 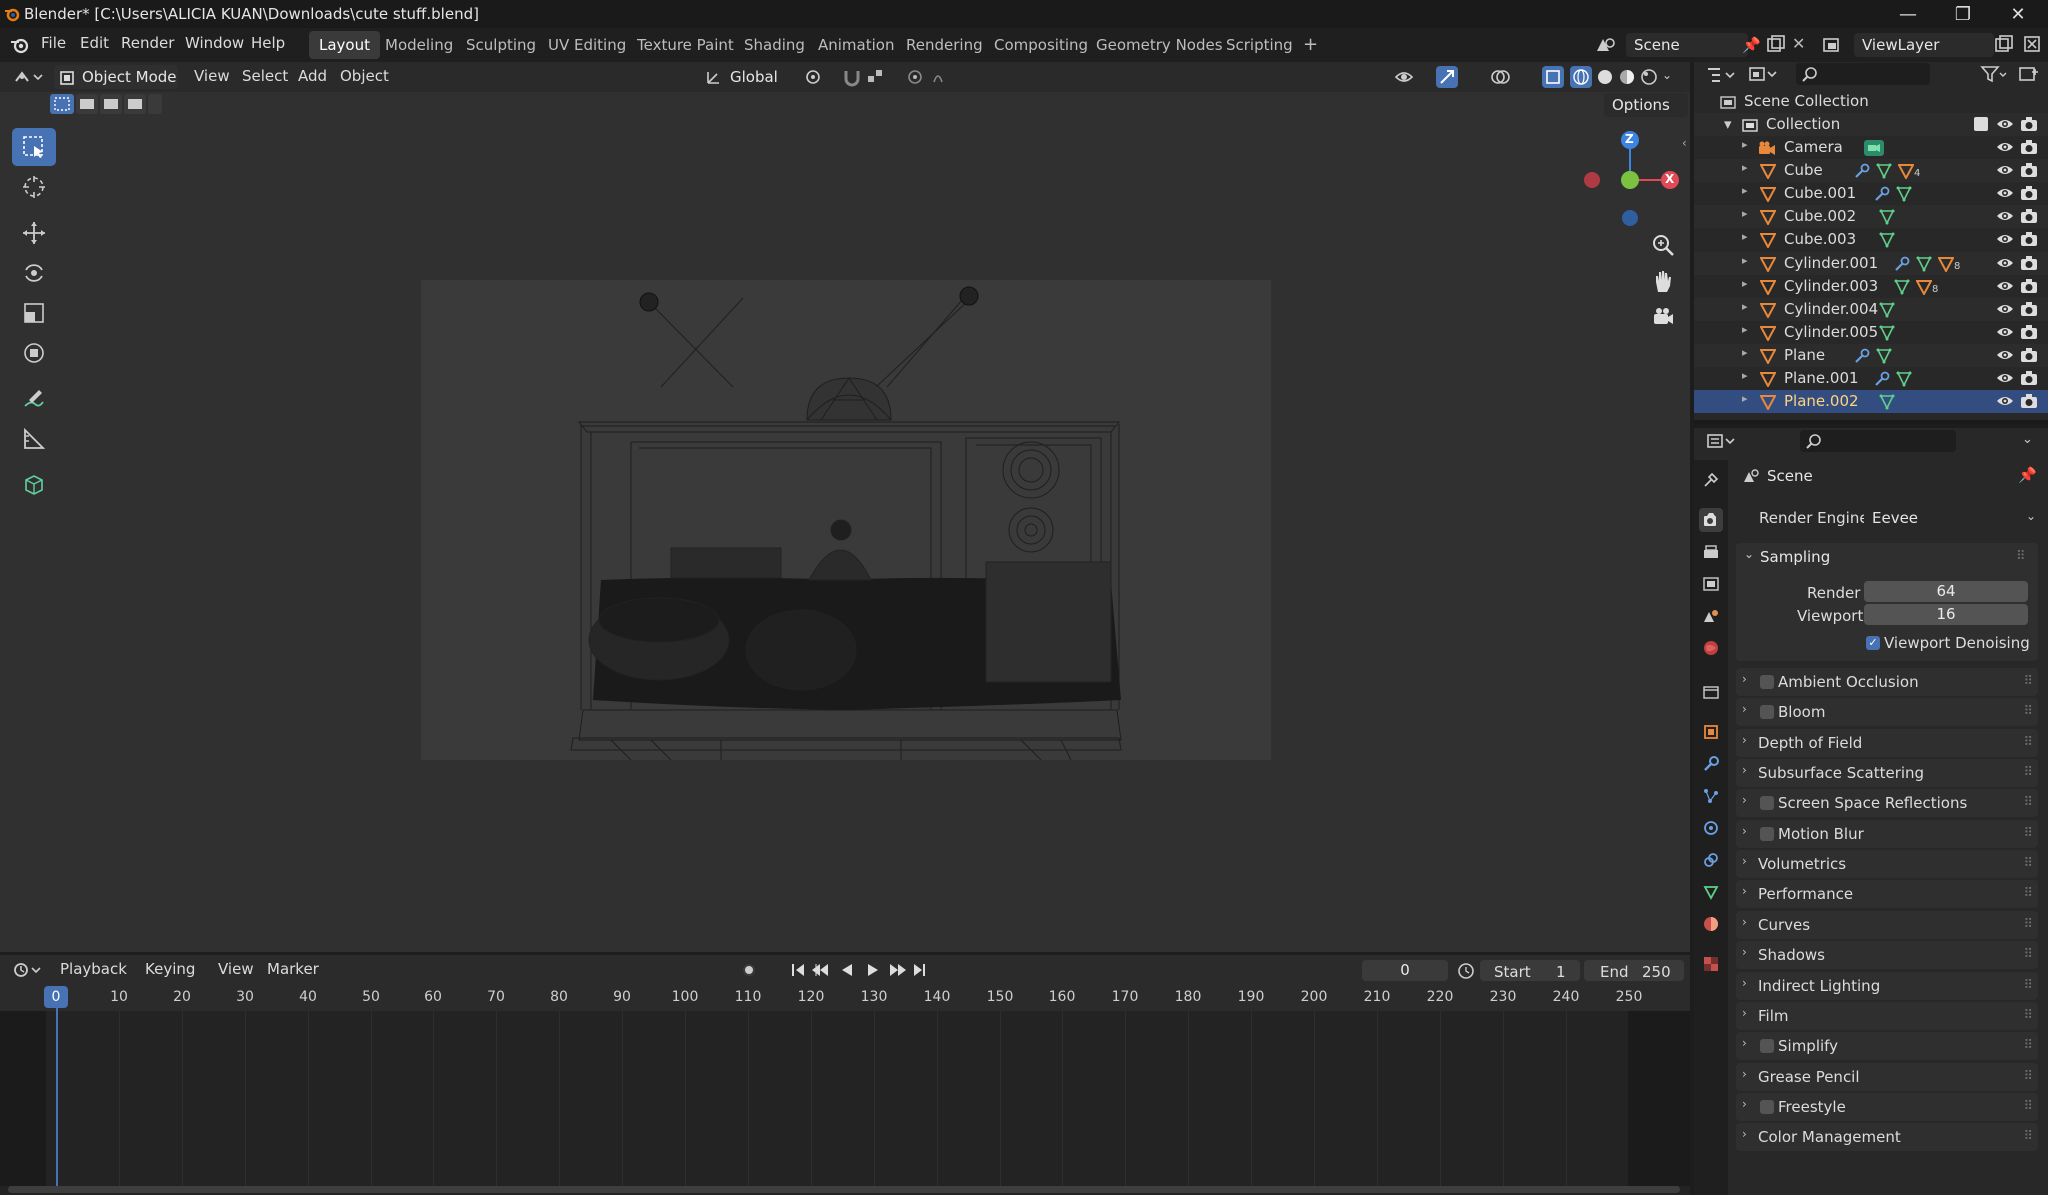 What do you see at coordinates (1553, 77) in the screenshot?
I see `xray-toggle-icon` at bounding box center [1553, 77].